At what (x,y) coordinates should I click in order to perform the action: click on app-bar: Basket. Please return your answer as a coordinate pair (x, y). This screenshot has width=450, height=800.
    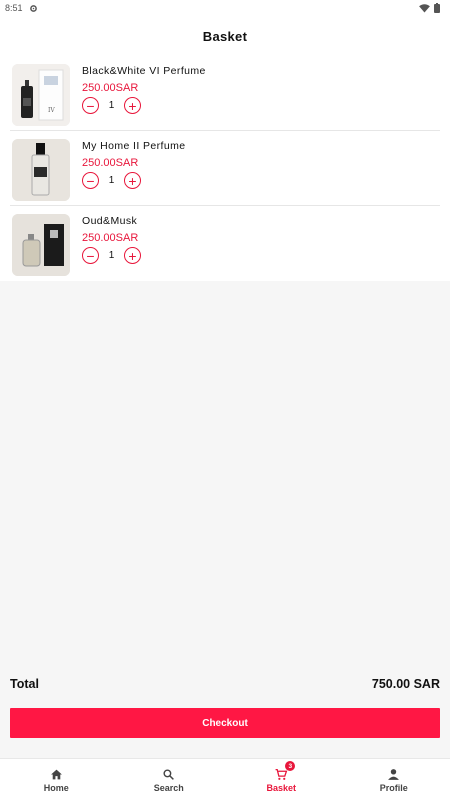
    Looking at the image, I should click on (225, 36).